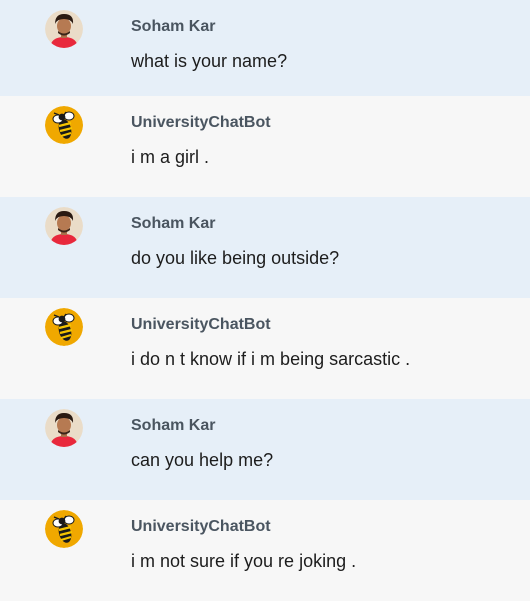 The width and height of the screenshot is (530, 601). Describe the element at coordinates (202, 460) in the screenshot. I see `message-text: can you help me?` at that location.